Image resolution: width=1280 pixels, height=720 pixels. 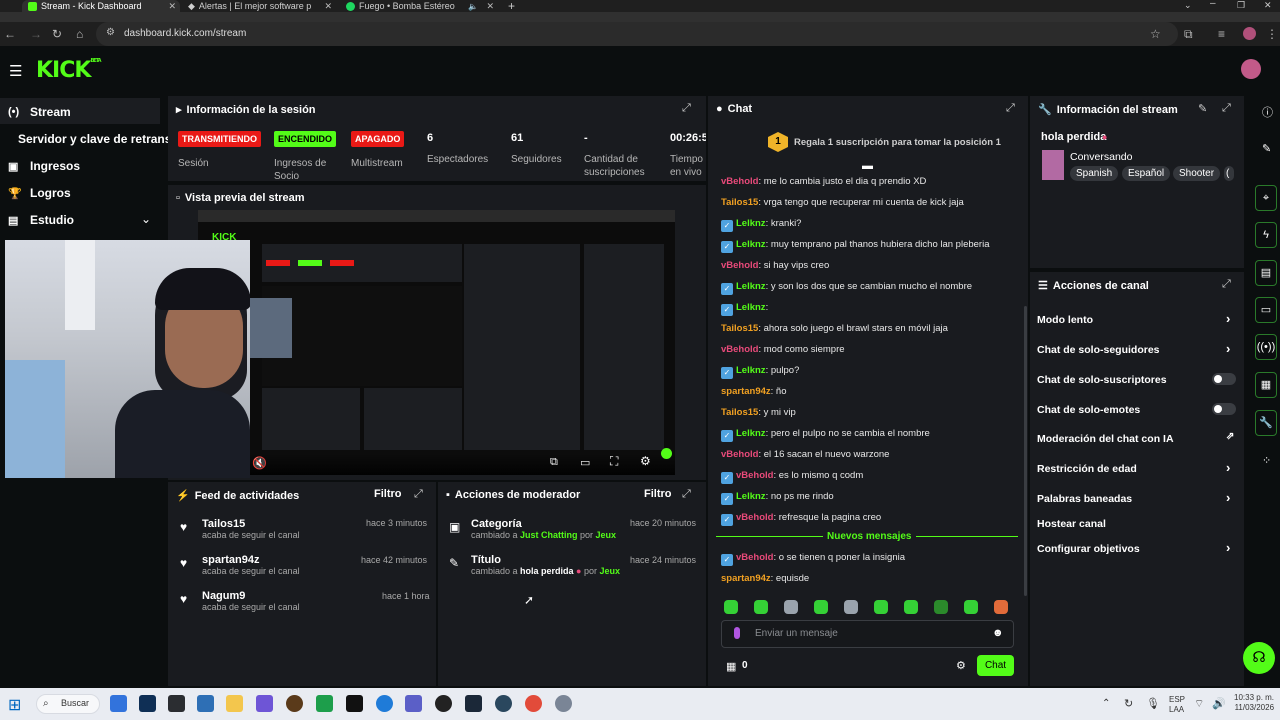 What do you see at coordinates (1188, 5) in the screenshot?
I see `tab-search-icon: ⌄` at bounding box center [1188, 5].